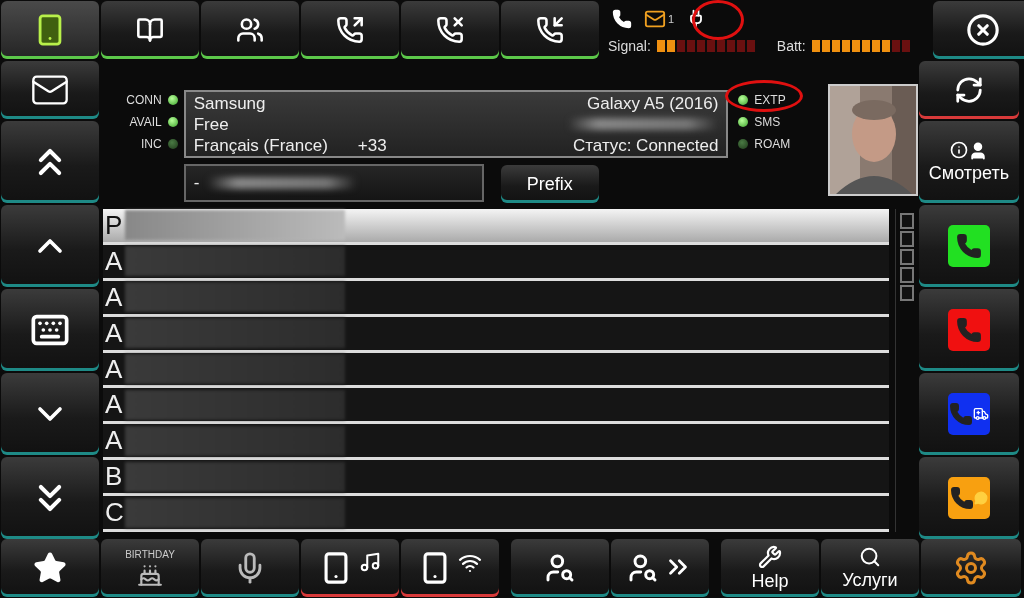  I want to click on star-button, so click(50, 568).